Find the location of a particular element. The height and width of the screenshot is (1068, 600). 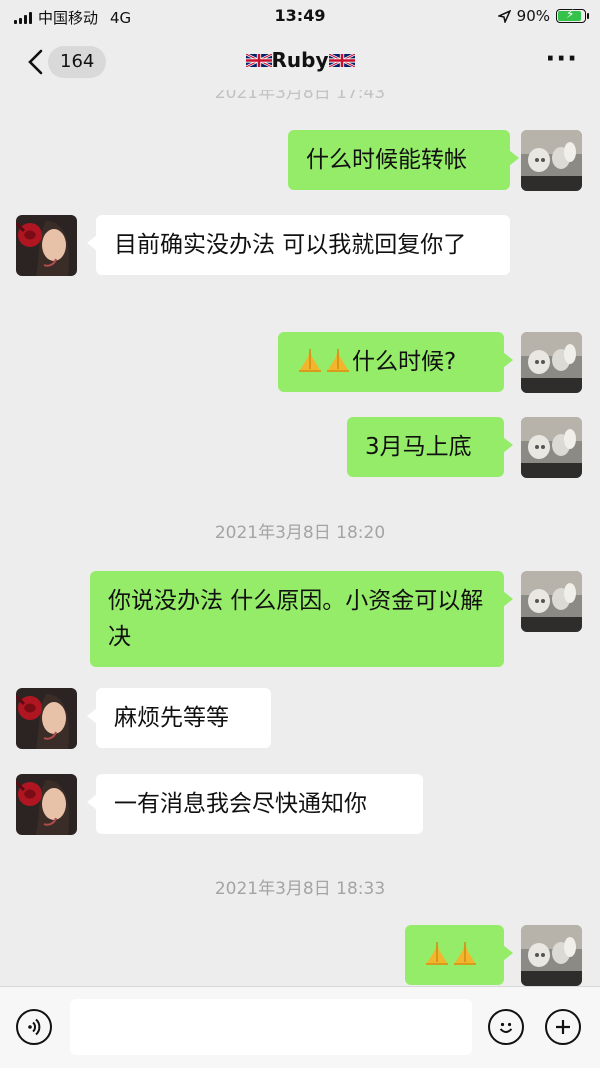

message-bubble-outgoing: 什么时候能转帐 is located at coordinates (403, 160).